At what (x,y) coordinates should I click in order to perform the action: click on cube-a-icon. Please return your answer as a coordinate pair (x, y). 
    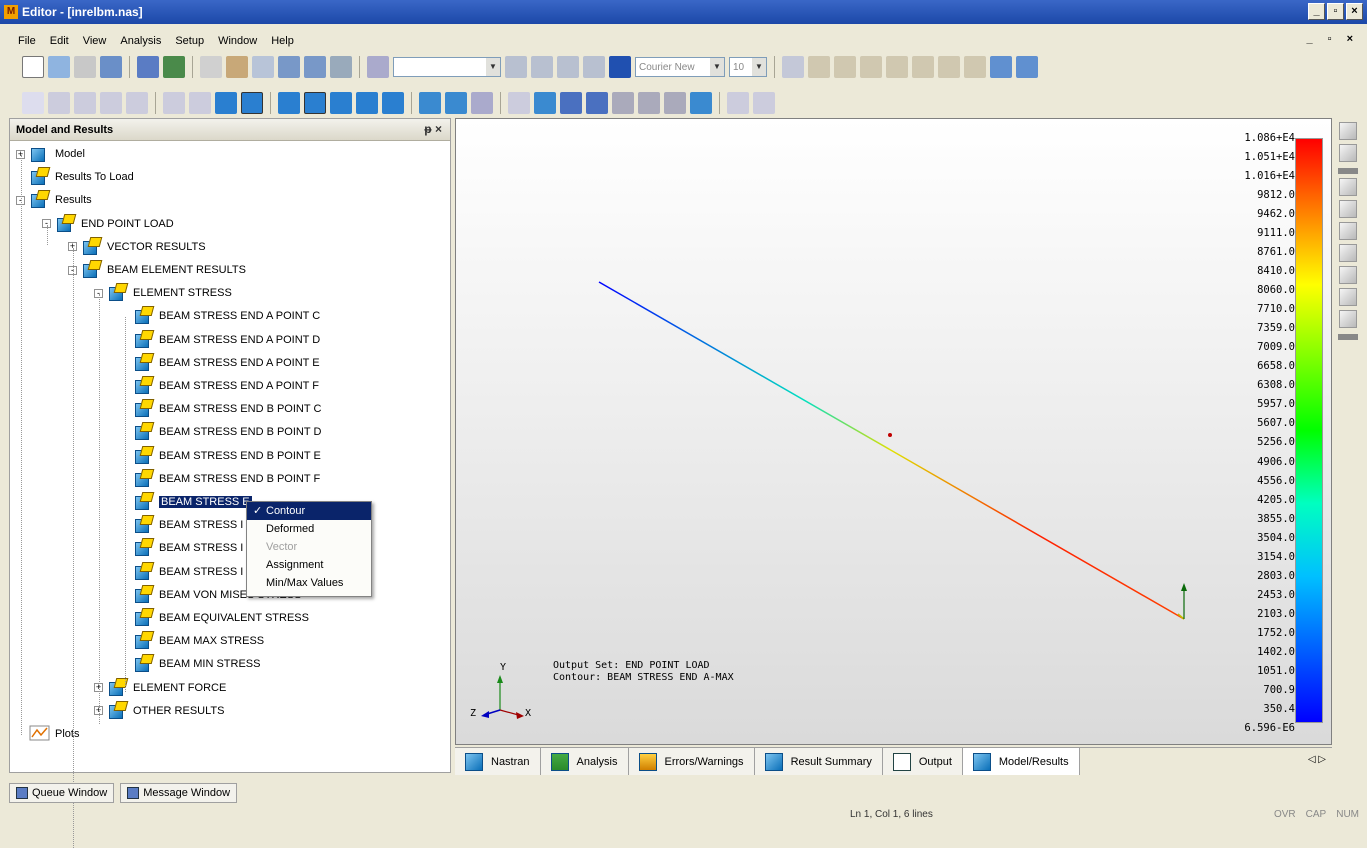
    Looking at the image, I should click on (289, 103).